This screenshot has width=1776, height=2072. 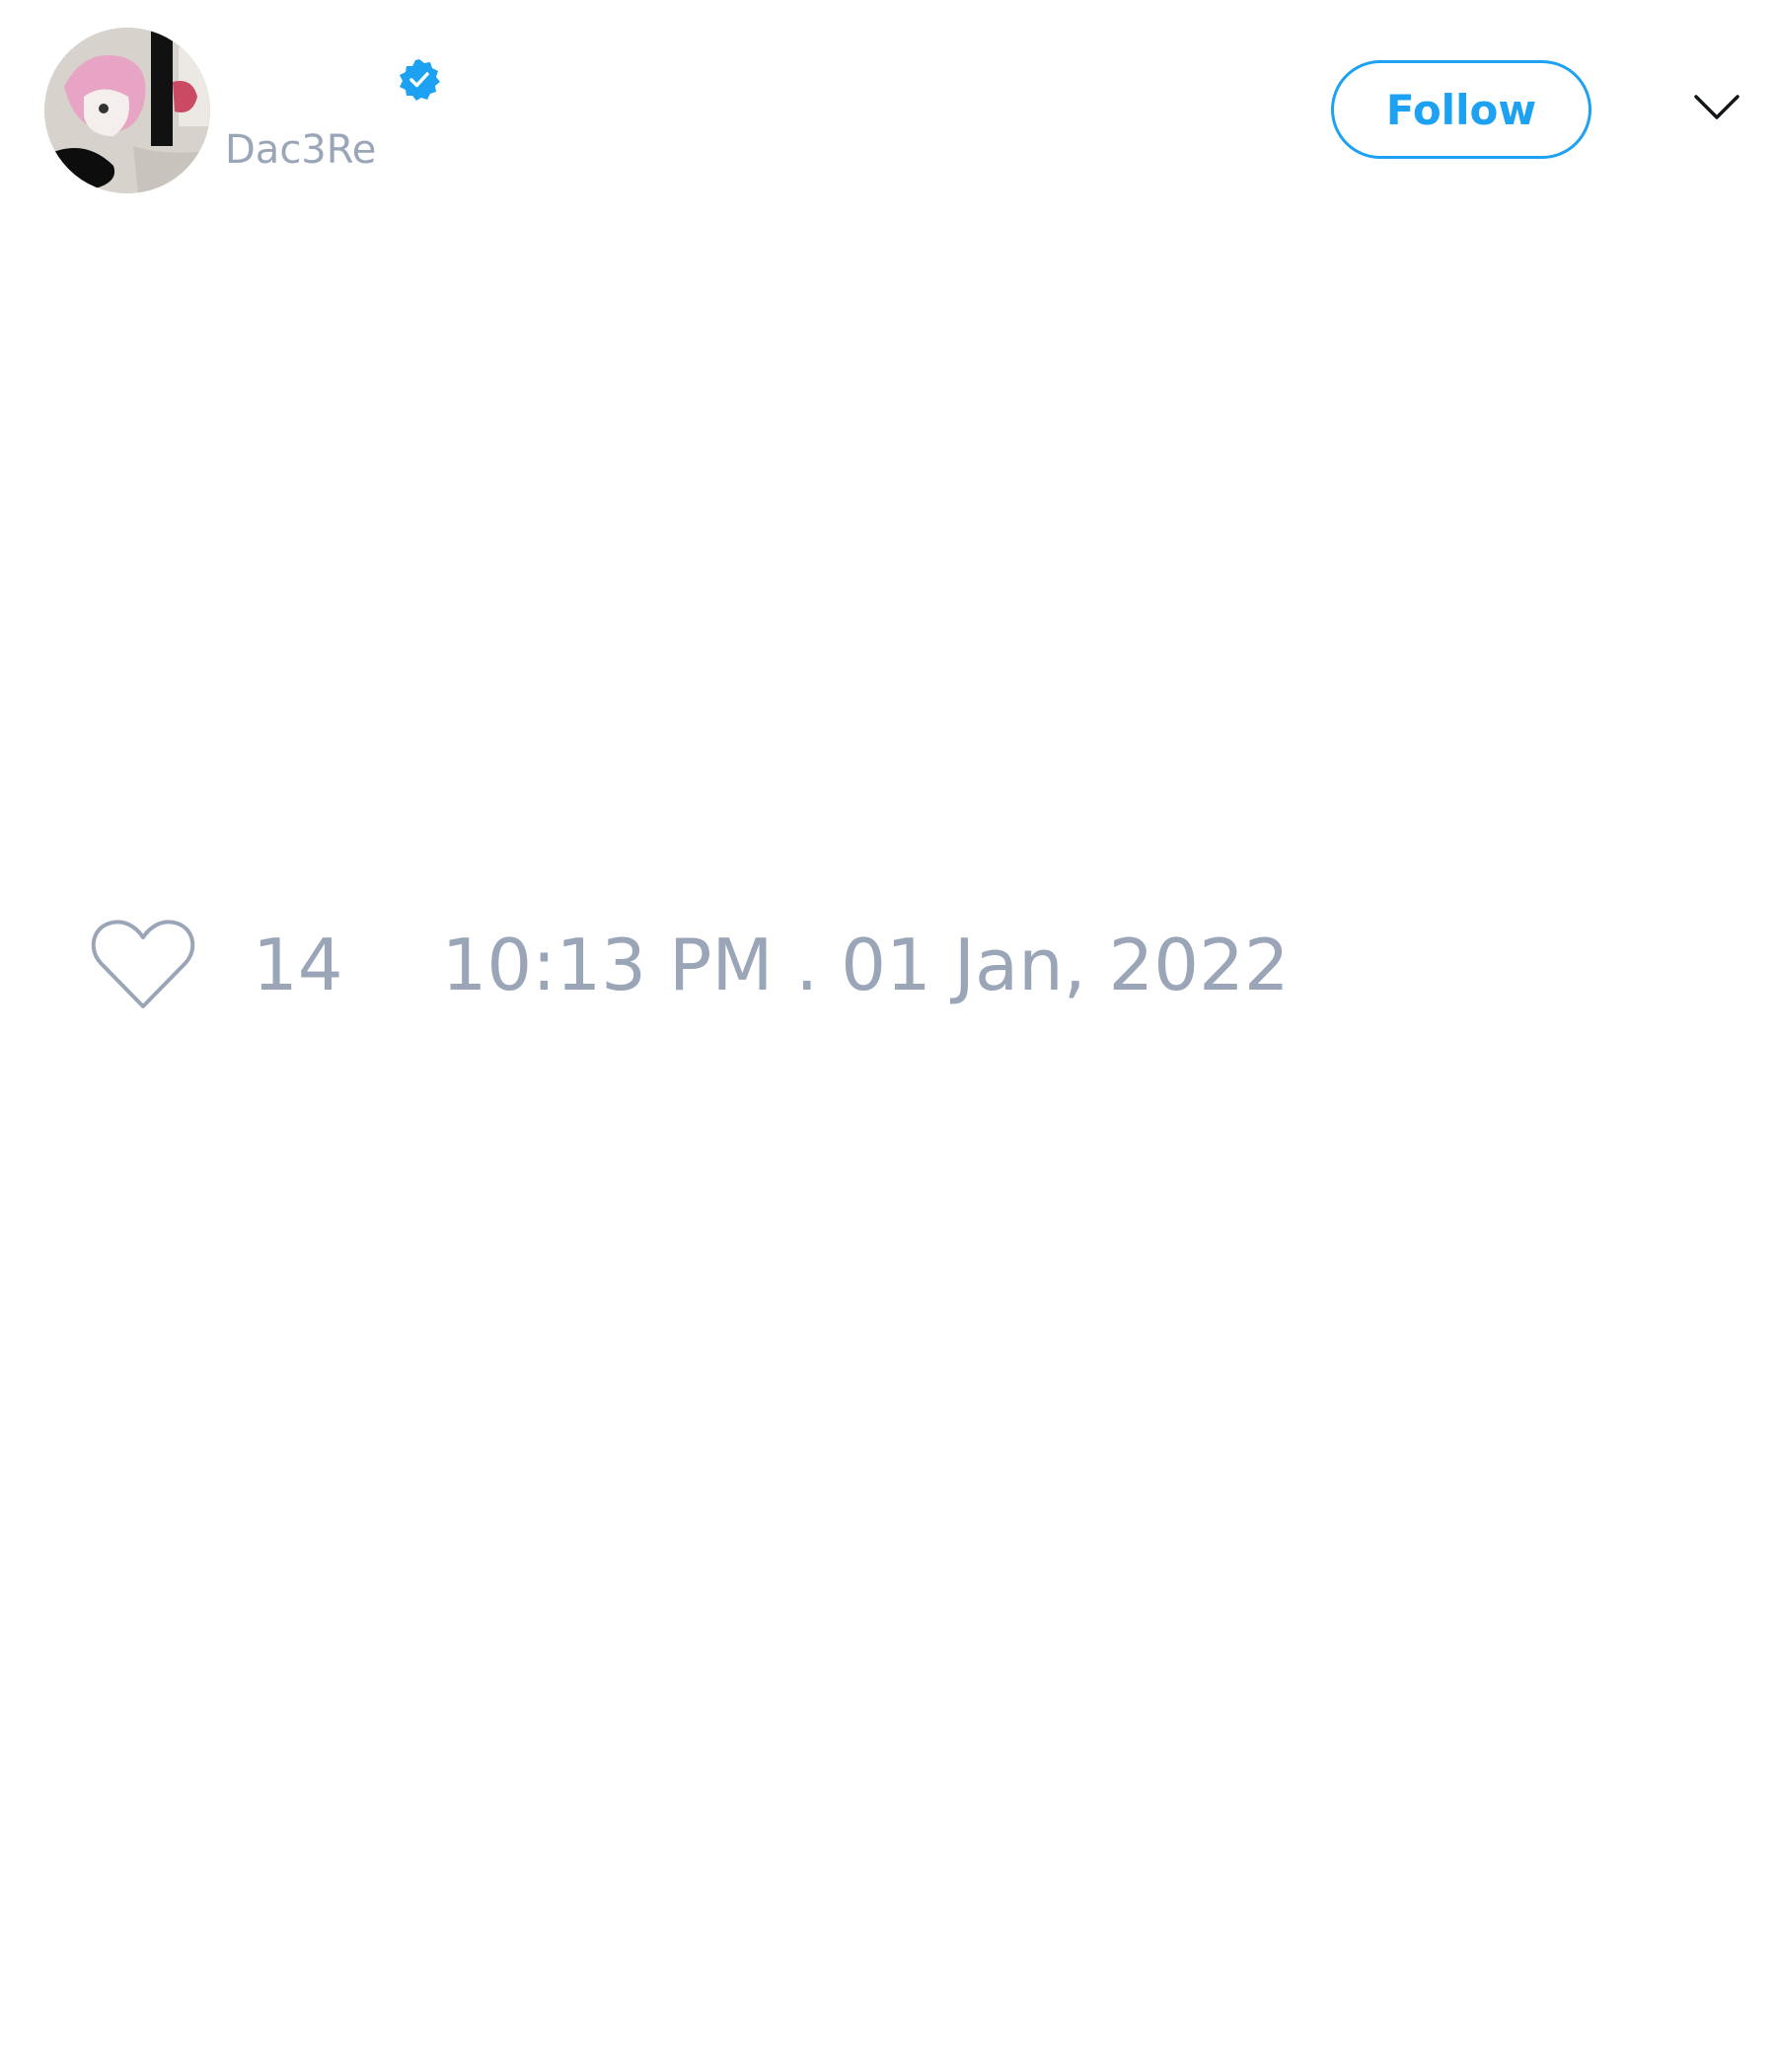 What do you see at coordinates (1461, 110) in the screenshot?
I see `follow-button: Follow` at bounding box center [1461, 110].